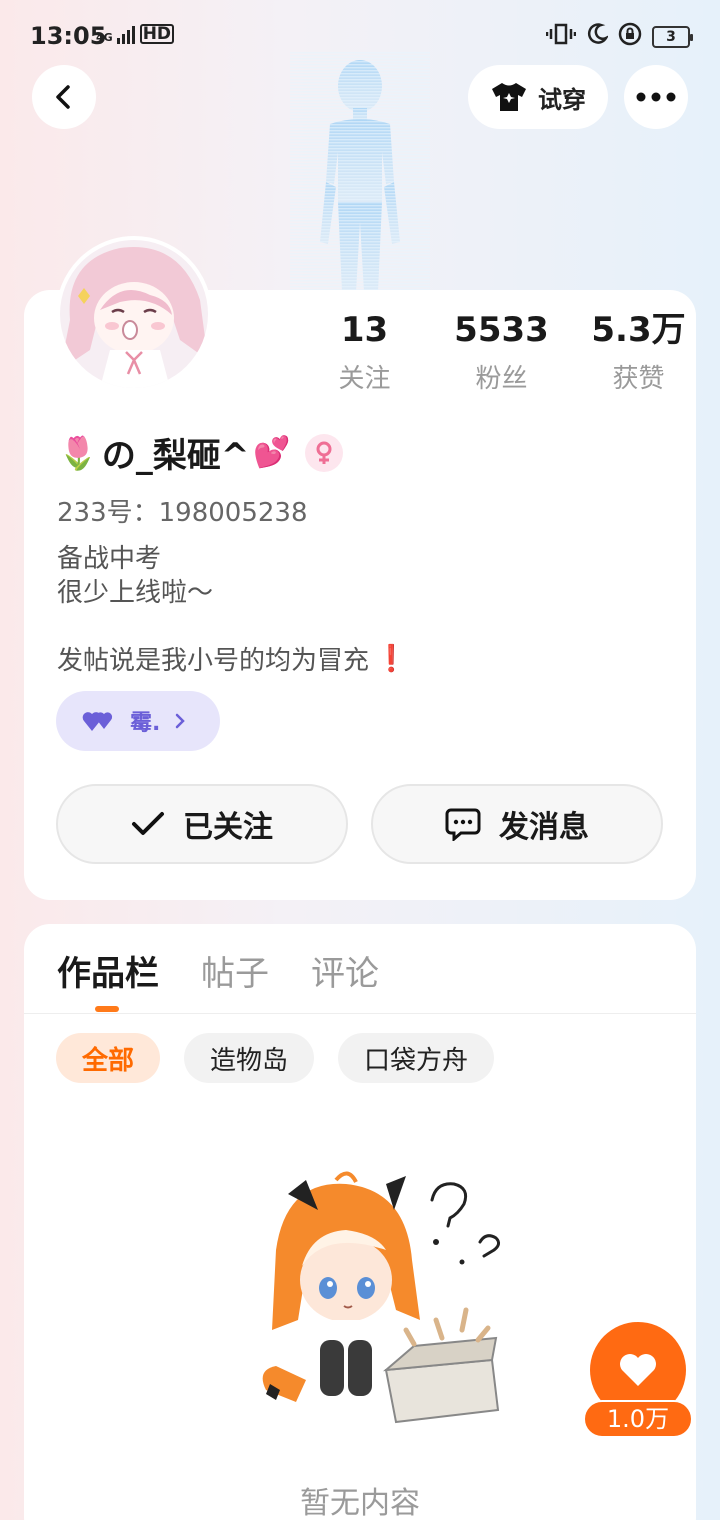 This screenshot has height=1520, width=720. What do you see at coordinates (562, 99) in the screenshot?
I see `try-on-label: 试穿` at bounding box center [562, 99].